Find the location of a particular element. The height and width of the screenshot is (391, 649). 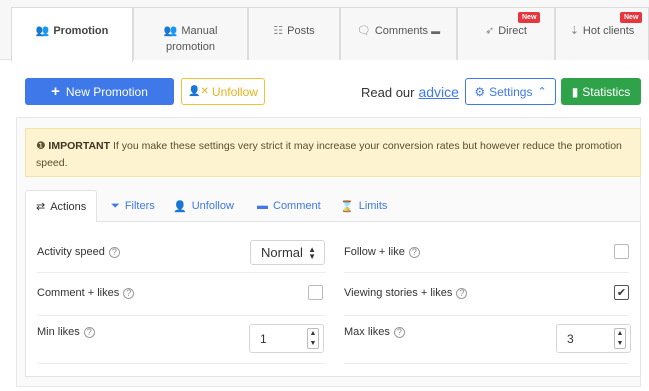

tab-unfollow: 👤 Unfollow is located at coordinates (203, 206).